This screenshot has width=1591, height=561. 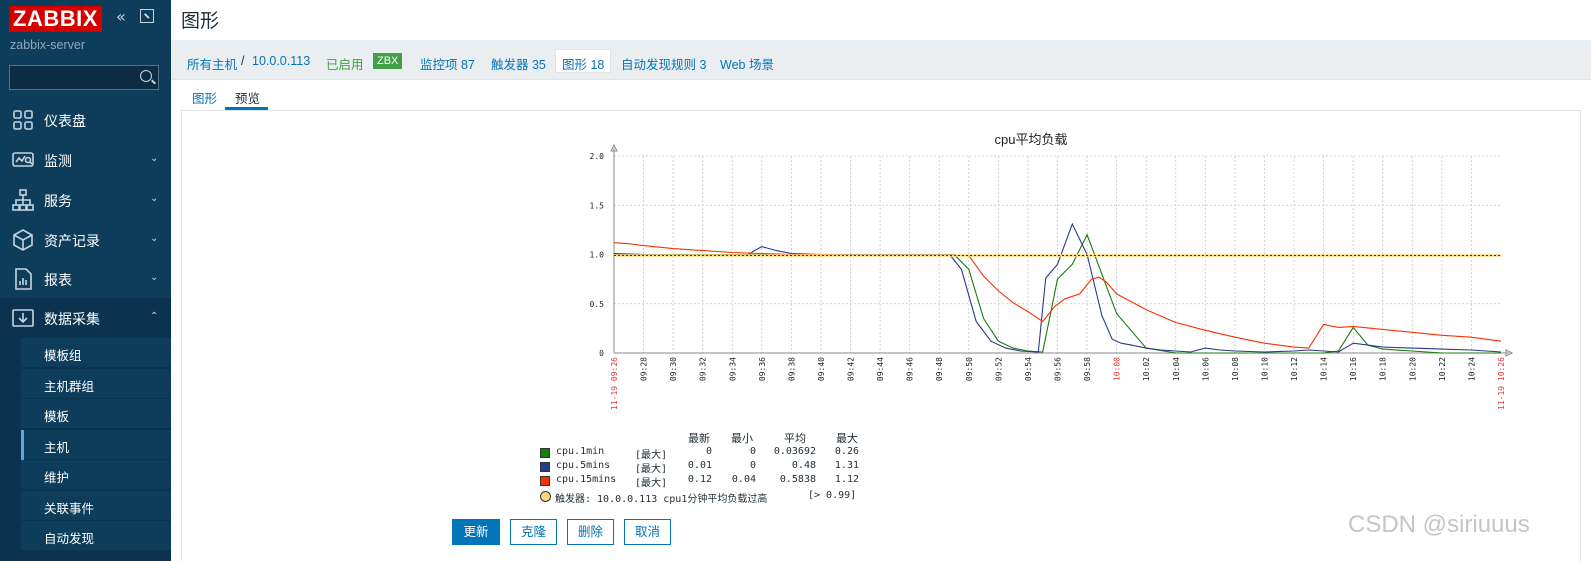 I want to click on nav-services: 服务 ⌄, so click(x=85, y=200).